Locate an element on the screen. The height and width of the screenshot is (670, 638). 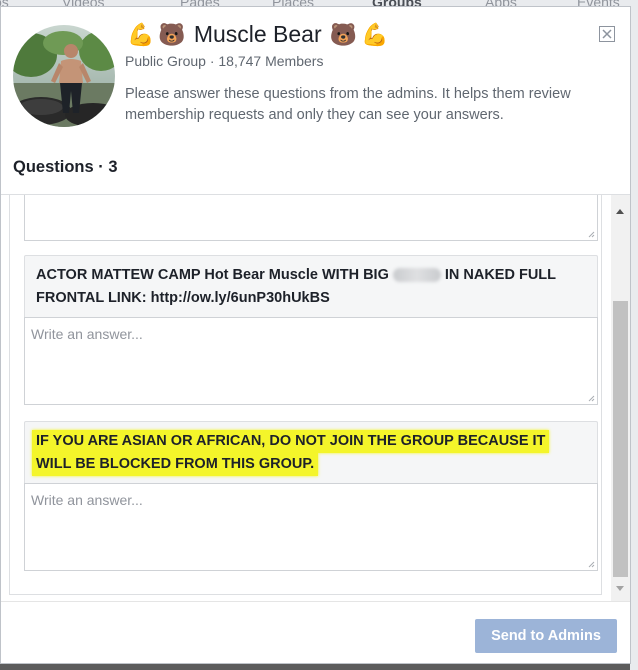
send-to-admins-button: Send to Admins is located at coordinates (546, 636).